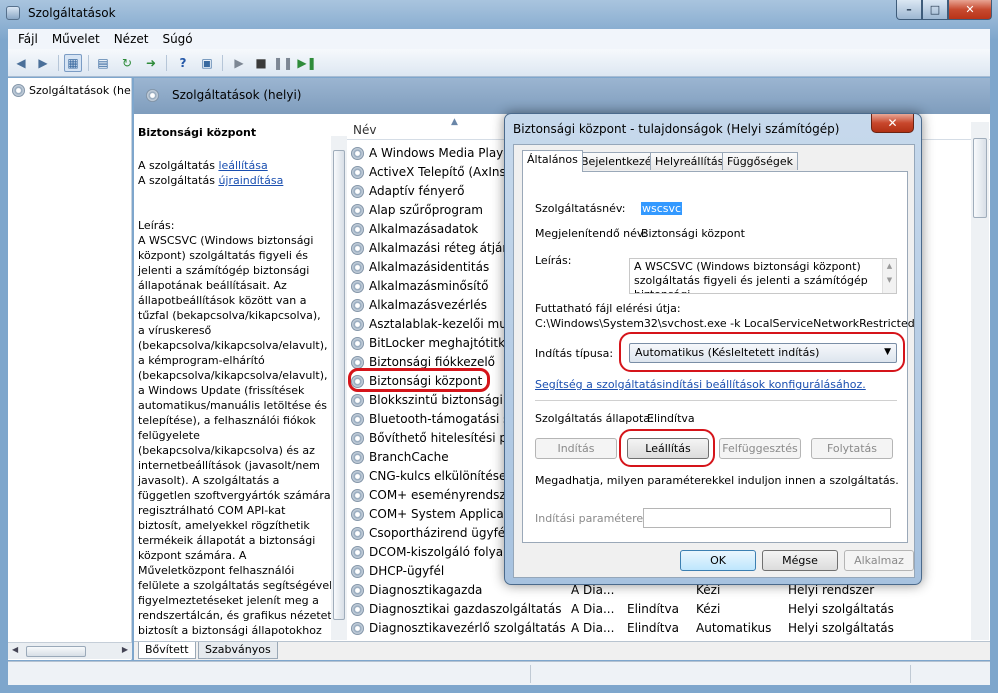  What do you see at coordinates (980, 381) in the screenshot?
I see `list-vertical-scrollbar` at bounding box center [980, 381].